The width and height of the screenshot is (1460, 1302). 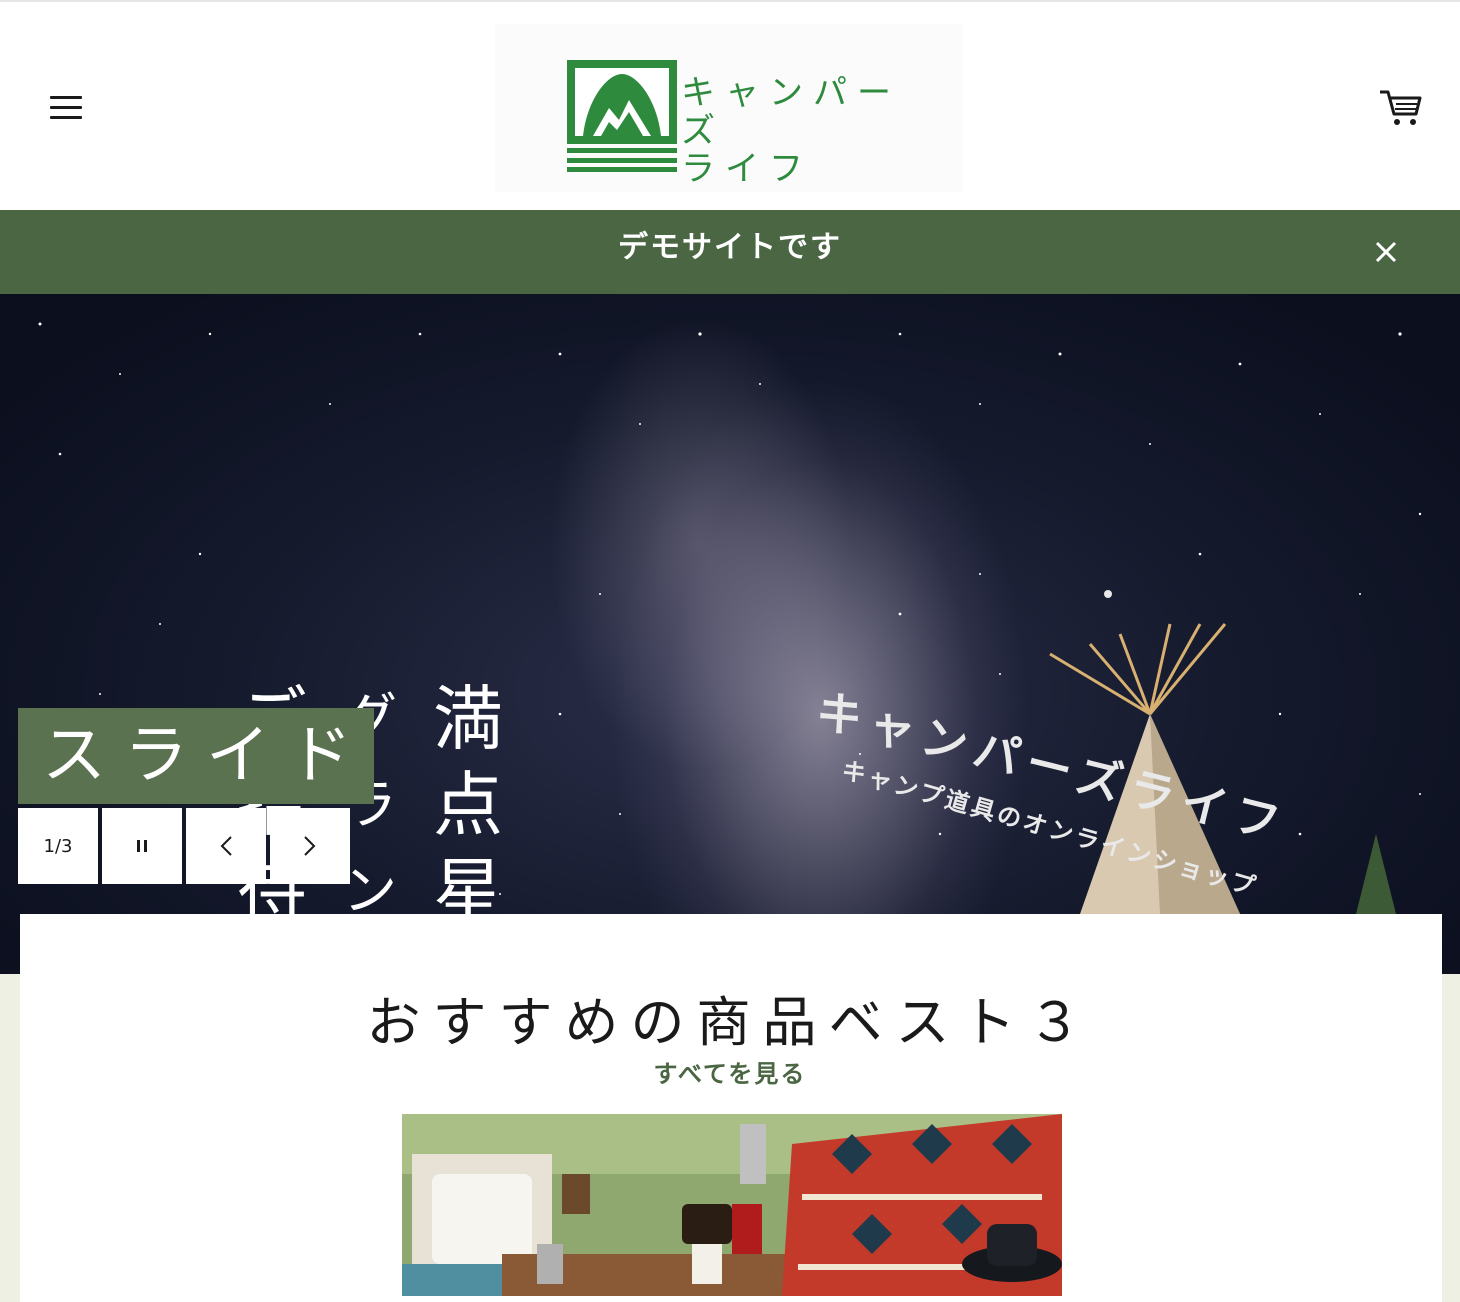 I want to click on chevron-left-icon, so click(x=226, y=846).